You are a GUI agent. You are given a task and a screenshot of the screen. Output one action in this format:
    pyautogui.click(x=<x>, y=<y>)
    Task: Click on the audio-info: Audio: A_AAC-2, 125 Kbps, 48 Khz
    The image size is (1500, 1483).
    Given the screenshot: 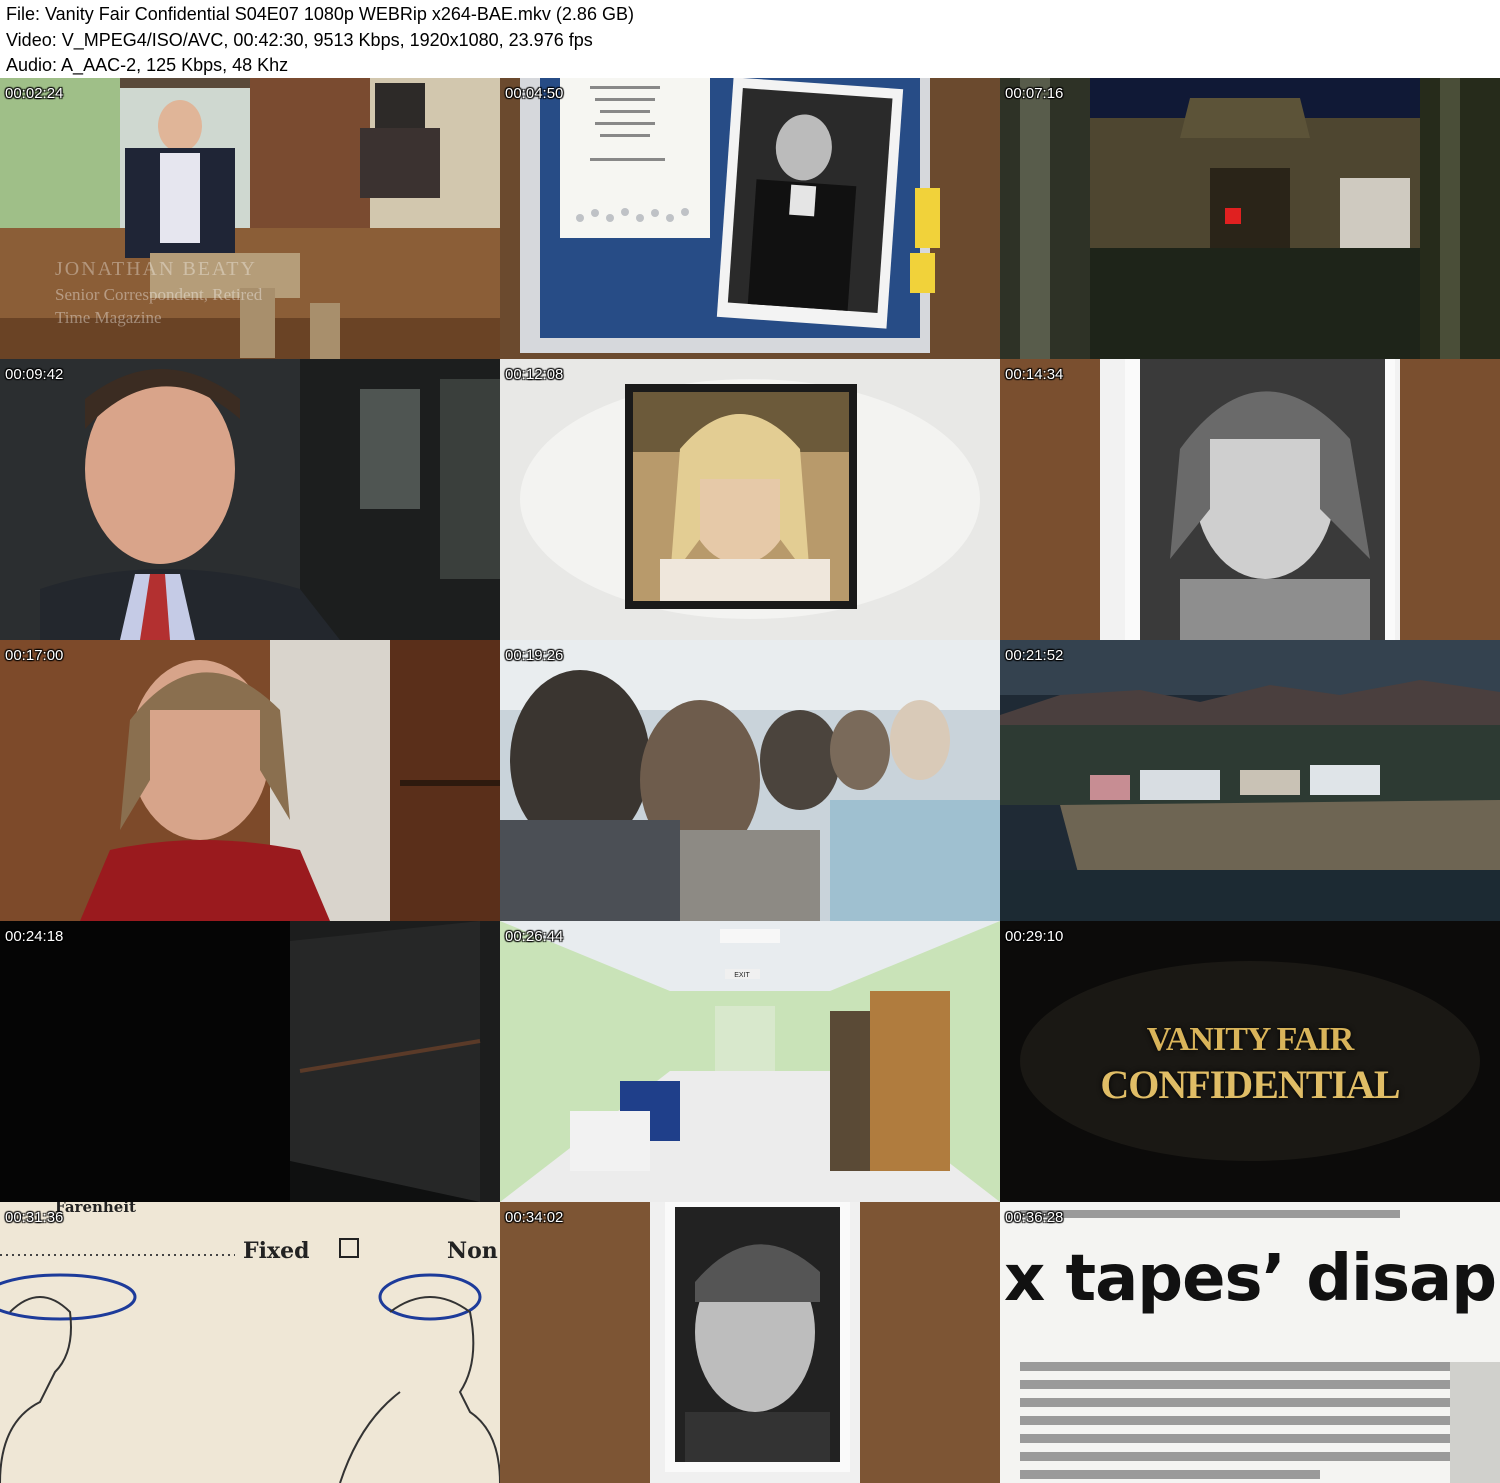 What is the action you would take?
    pyautogui.click(x=147, y=65)
    